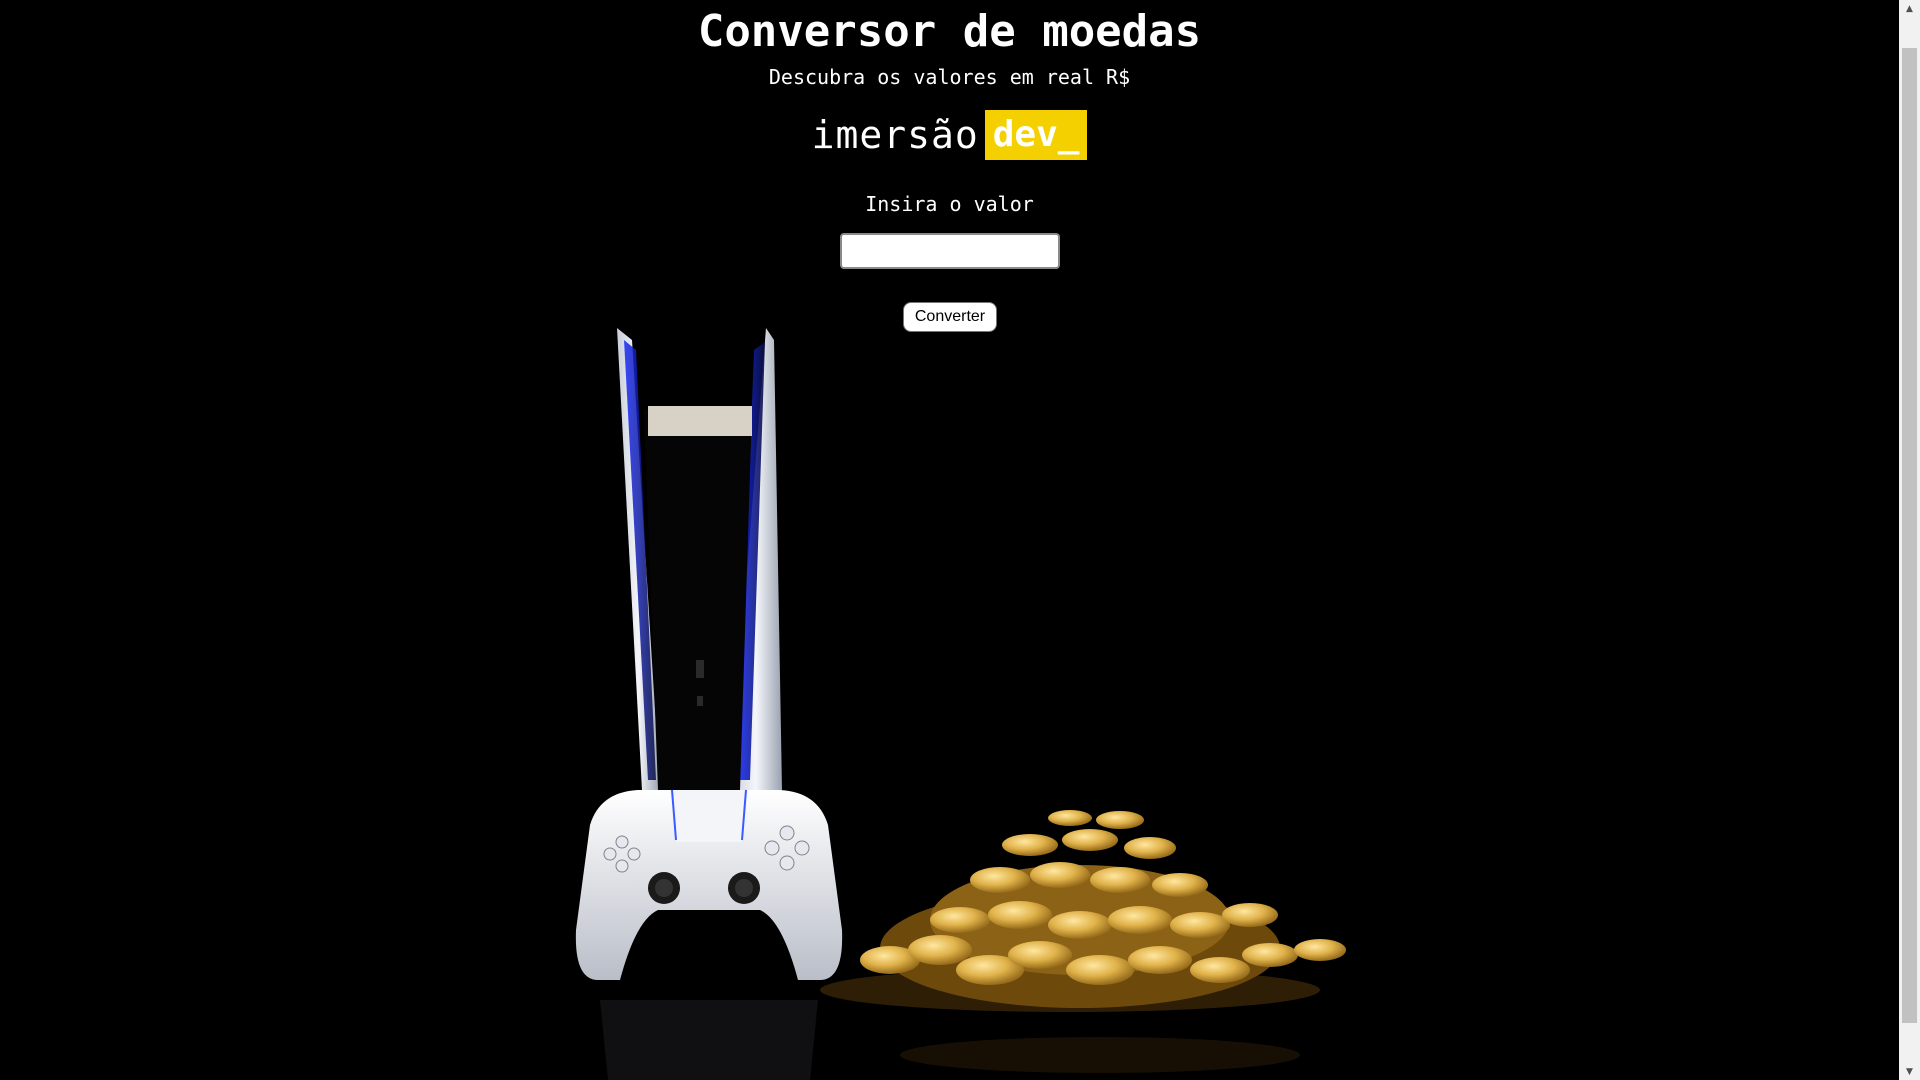  I want to click on logo-text: imersão, so click(895, 135).